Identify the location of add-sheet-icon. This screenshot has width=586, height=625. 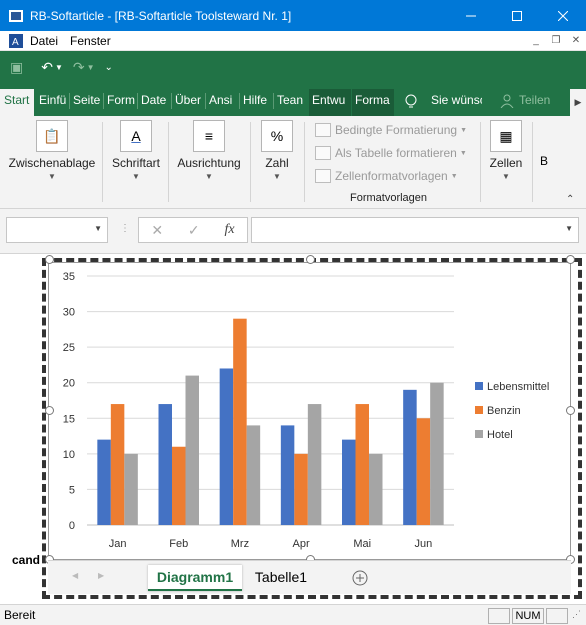
(360, 578).